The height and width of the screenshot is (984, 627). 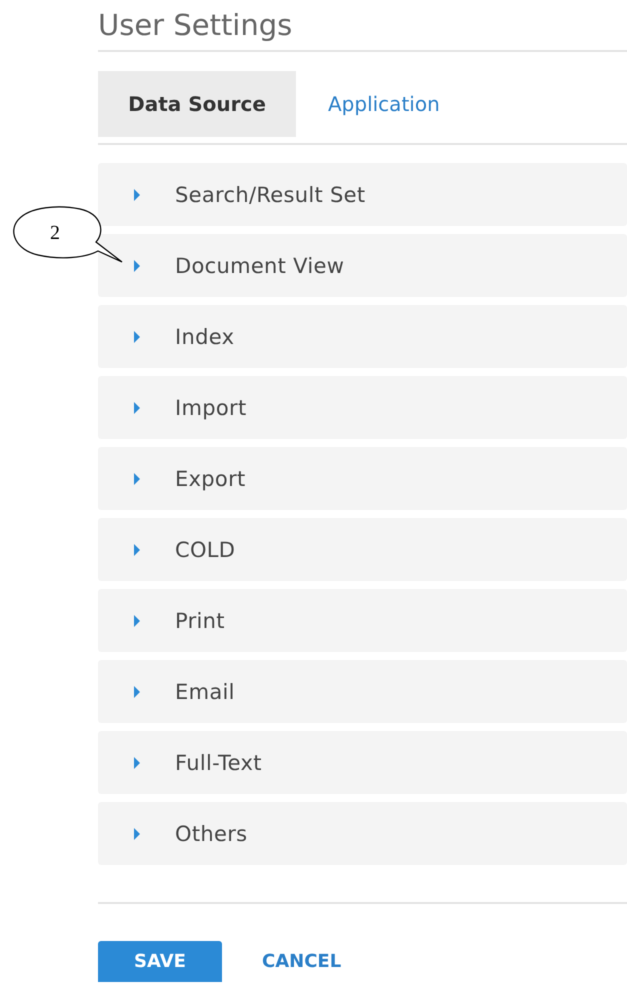 What do you see at coordinates (197, 104) in the screenshot?
I see `tab: Data Source` at bounding box center [197, 104].